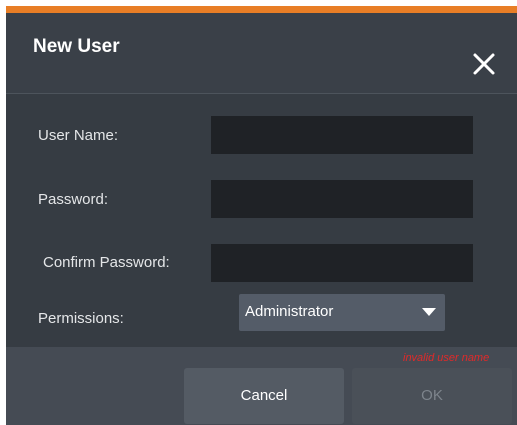 Image resolution: width=517 pixels, height=425 pixels. Describe the element at coordinates (342, 263) in the screenshot. I see `confirm-password-input` at that location.